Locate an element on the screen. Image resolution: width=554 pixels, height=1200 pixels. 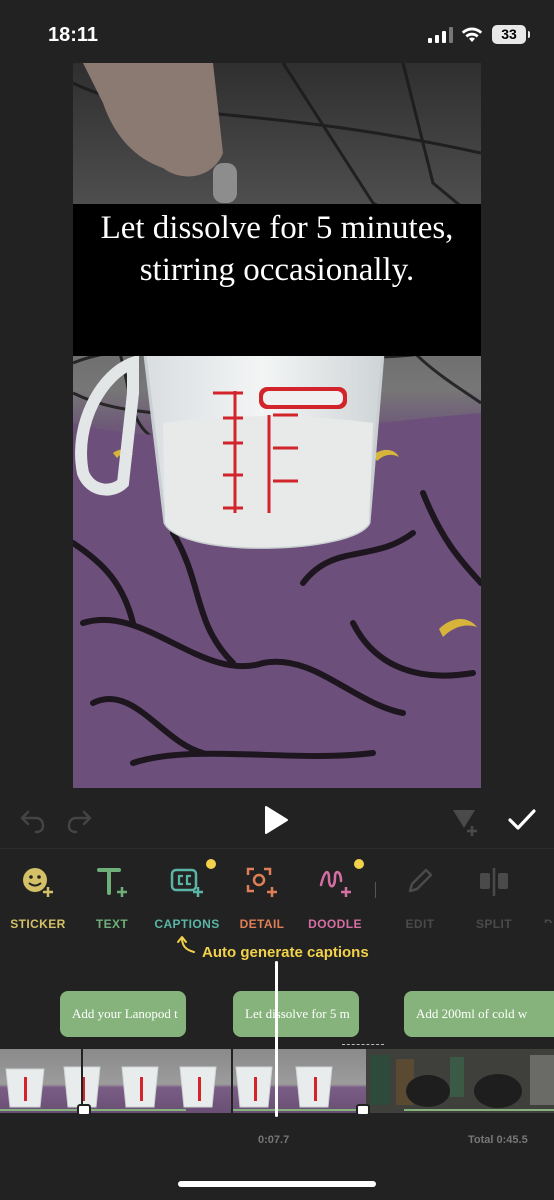
battery-icon: 33 is located at coordinates (511, 34).